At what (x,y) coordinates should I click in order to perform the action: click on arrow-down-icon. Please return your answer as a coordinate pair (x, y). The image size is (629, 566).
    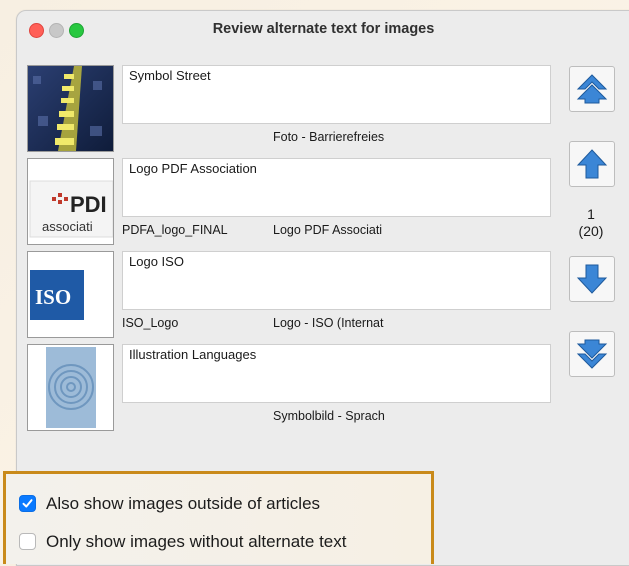
    Looking at the image, I should click on (592, 279).